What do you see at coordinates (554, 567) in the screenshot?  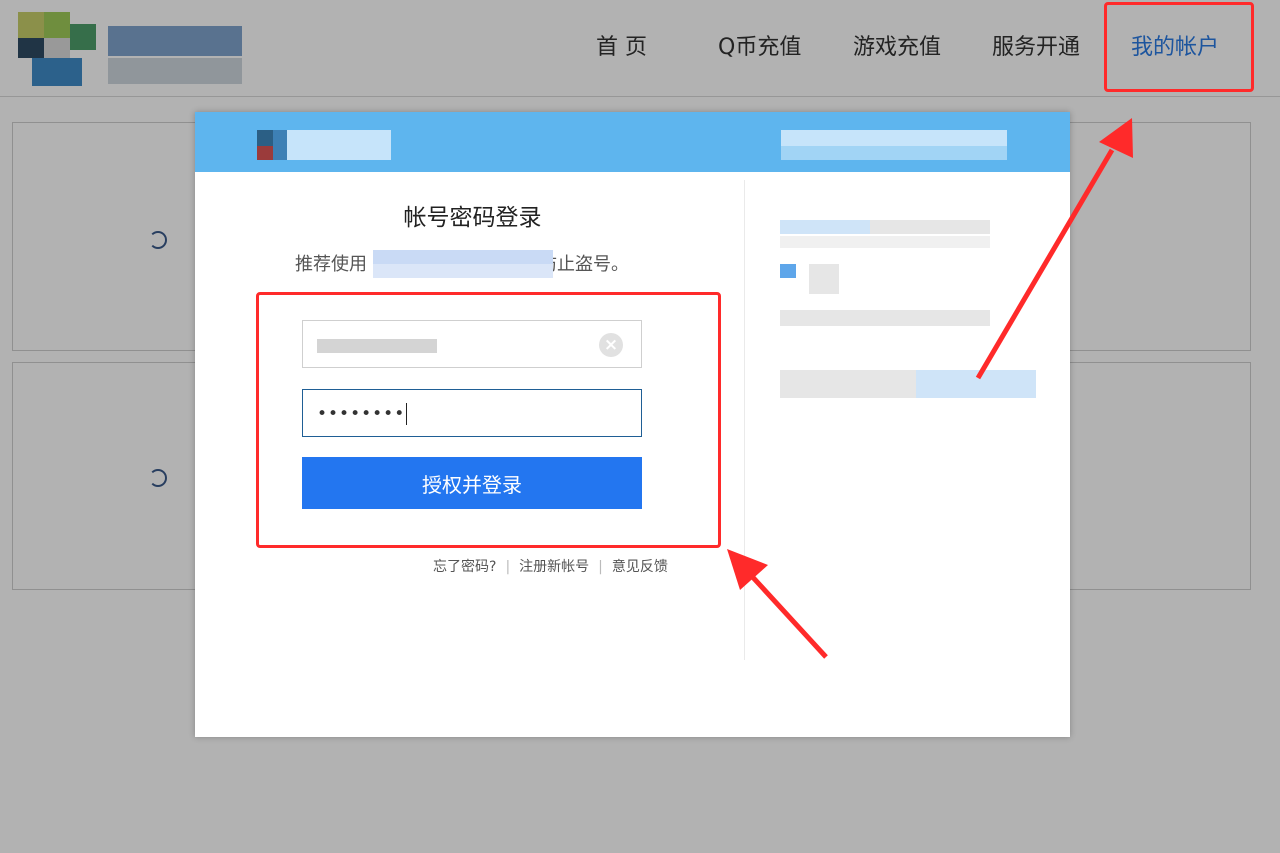 I see `register-account-link: 注册新帐号` at bounding box center [554, 567].